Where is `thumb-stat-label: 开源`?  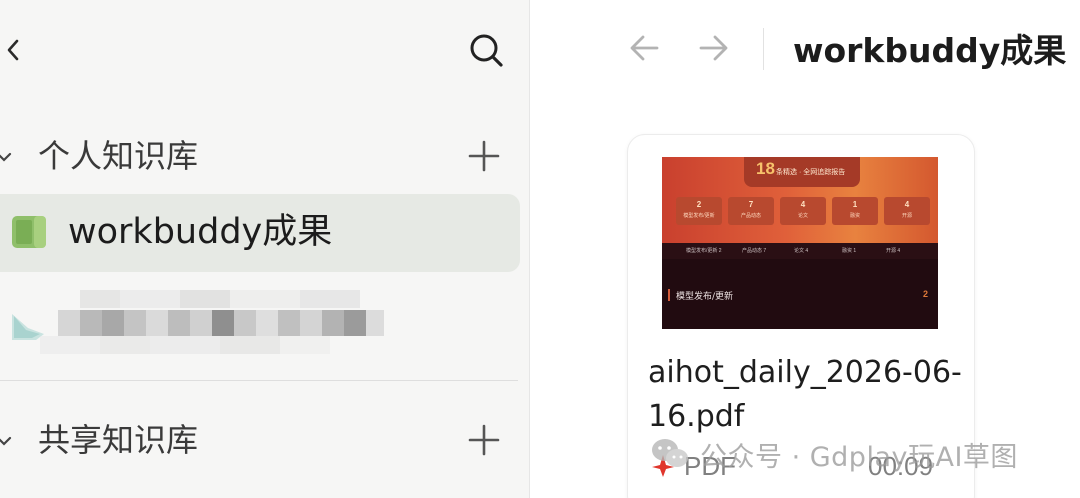 thumb-stat-label: 开源 is located at coordinates (906, 216).